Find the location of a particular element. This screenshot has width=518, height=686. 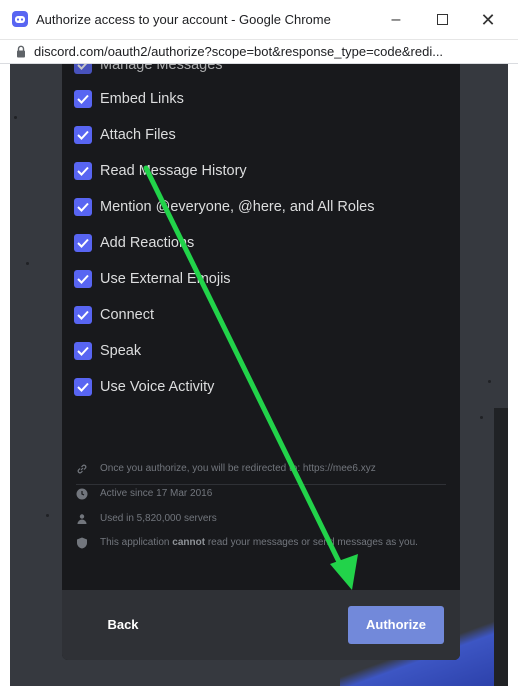

divider is located at coordinates (261, 484).